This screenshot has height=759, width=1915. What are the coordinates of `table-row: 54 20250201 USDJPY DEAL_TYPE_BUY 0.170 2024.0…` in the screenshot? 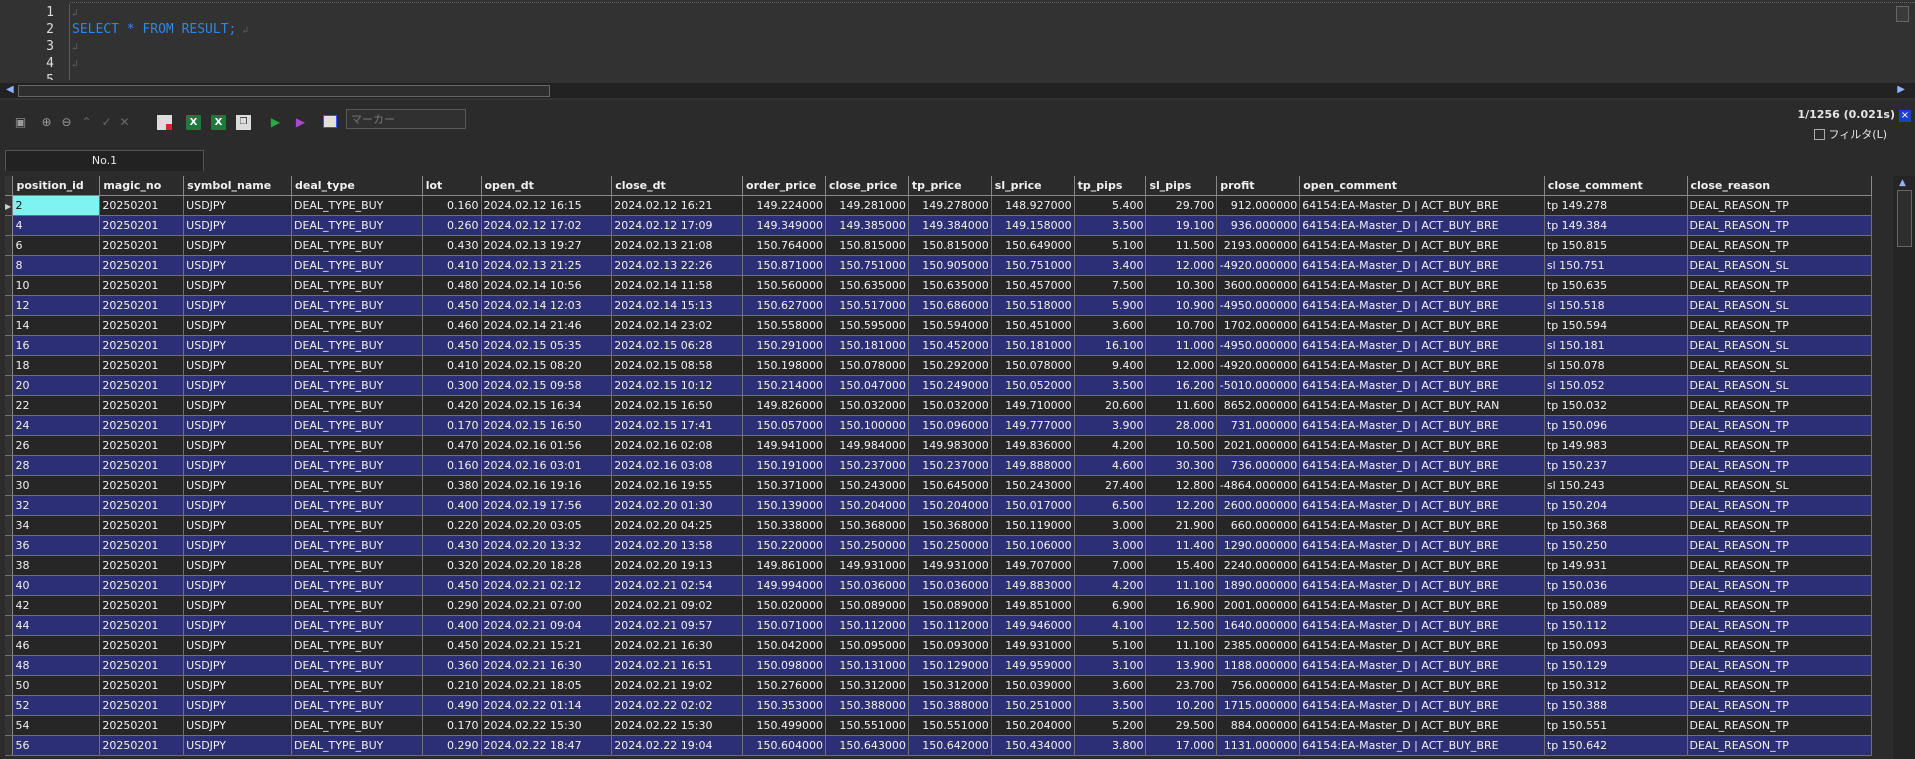 It's located at (938, 725).